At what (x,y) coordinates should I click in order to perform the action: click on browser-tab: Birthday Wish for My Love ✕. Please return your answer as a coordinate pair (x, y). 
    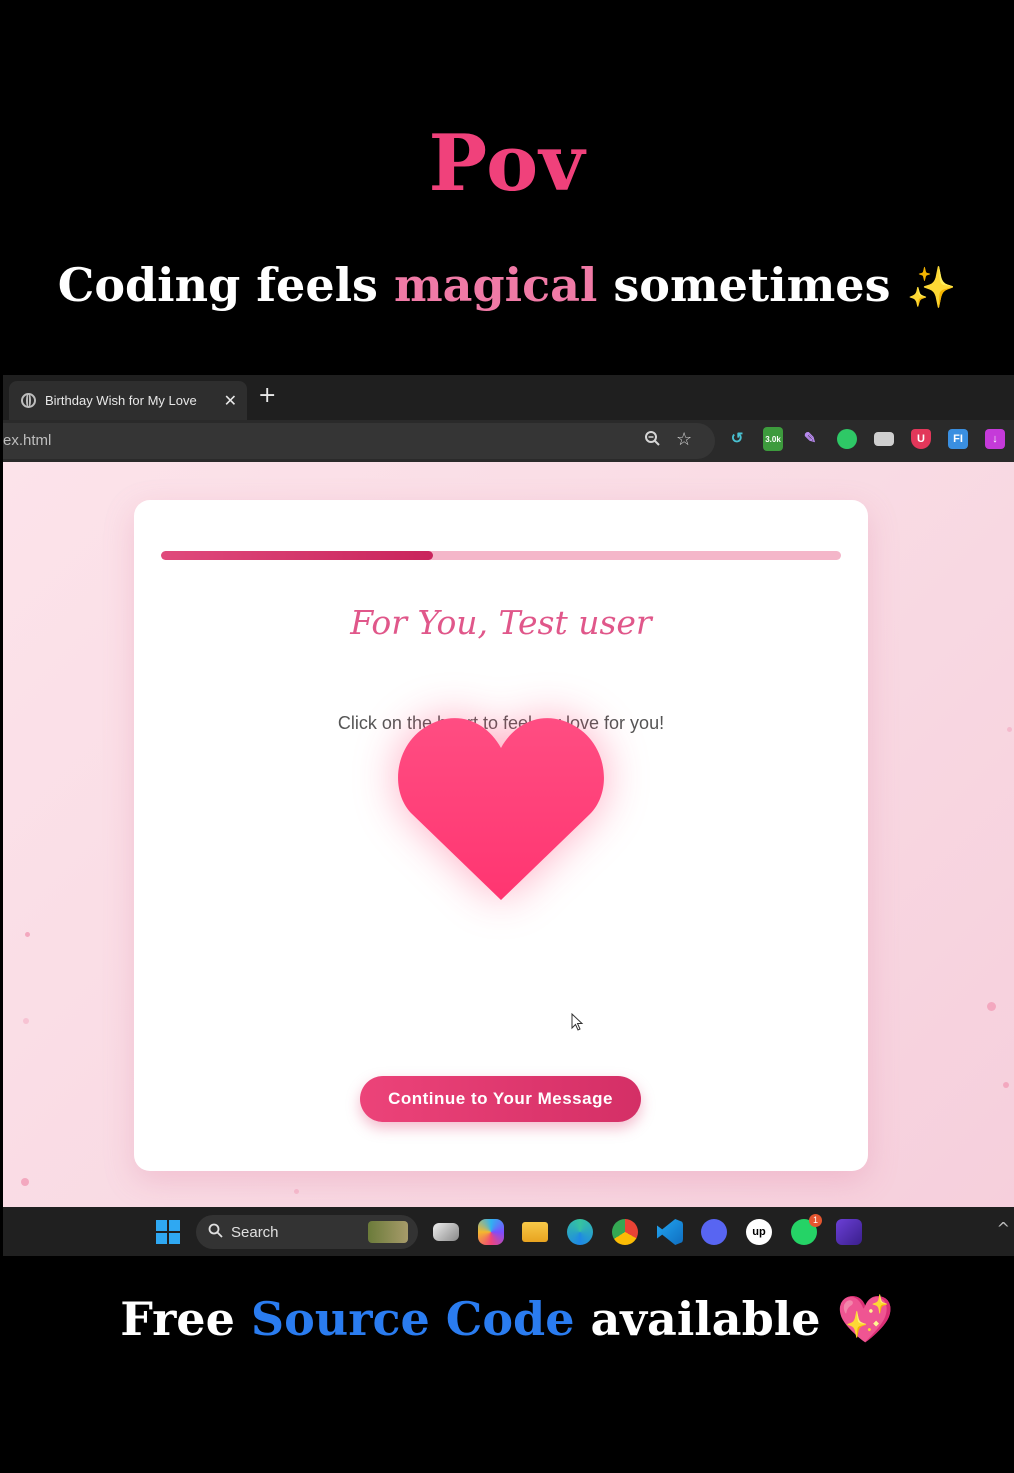
    Looking at the image, I should click on (128, 400).